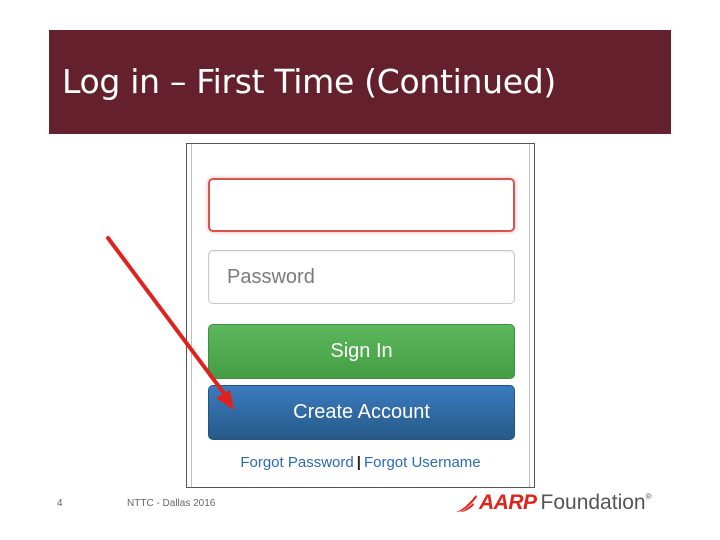 Image resolution: width=720 pixels, height=540 pixels. What do you see at coordinates (361, 277) in the screenshot?
I see `password-field: Password` at bounding box center [361, 277].